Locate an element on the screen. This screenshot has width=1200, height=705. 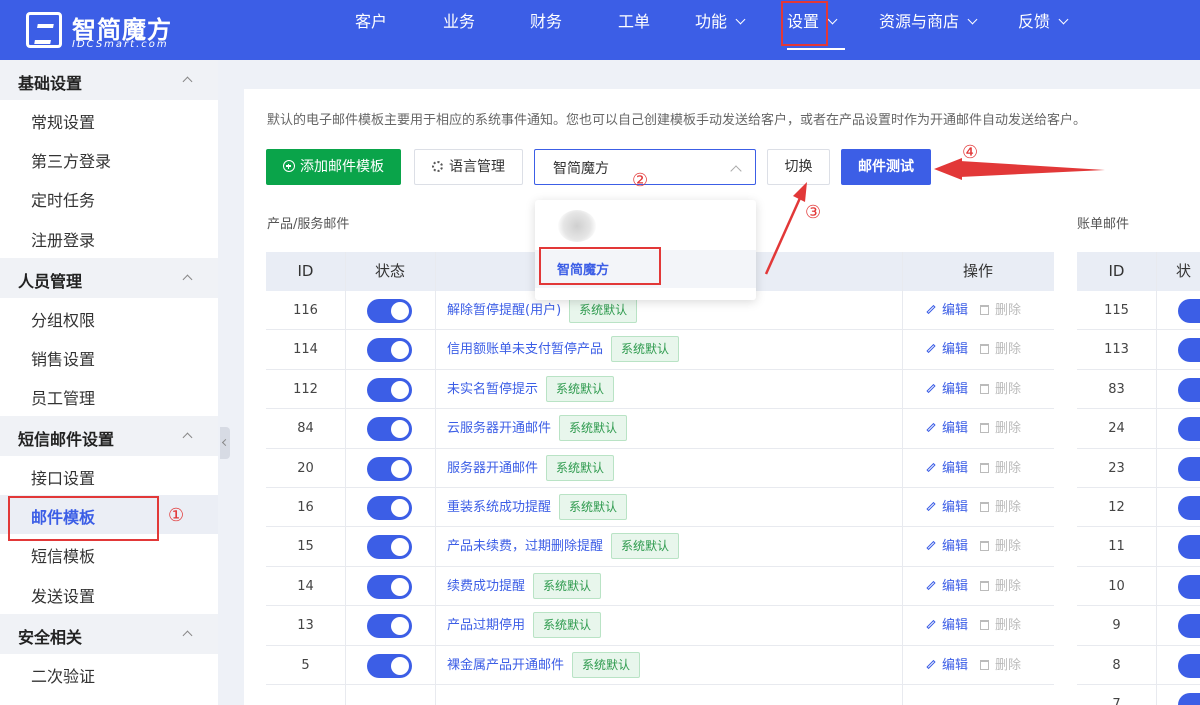
sidebar-item-interface: 接口设置 is located at coordinates (109, 475).